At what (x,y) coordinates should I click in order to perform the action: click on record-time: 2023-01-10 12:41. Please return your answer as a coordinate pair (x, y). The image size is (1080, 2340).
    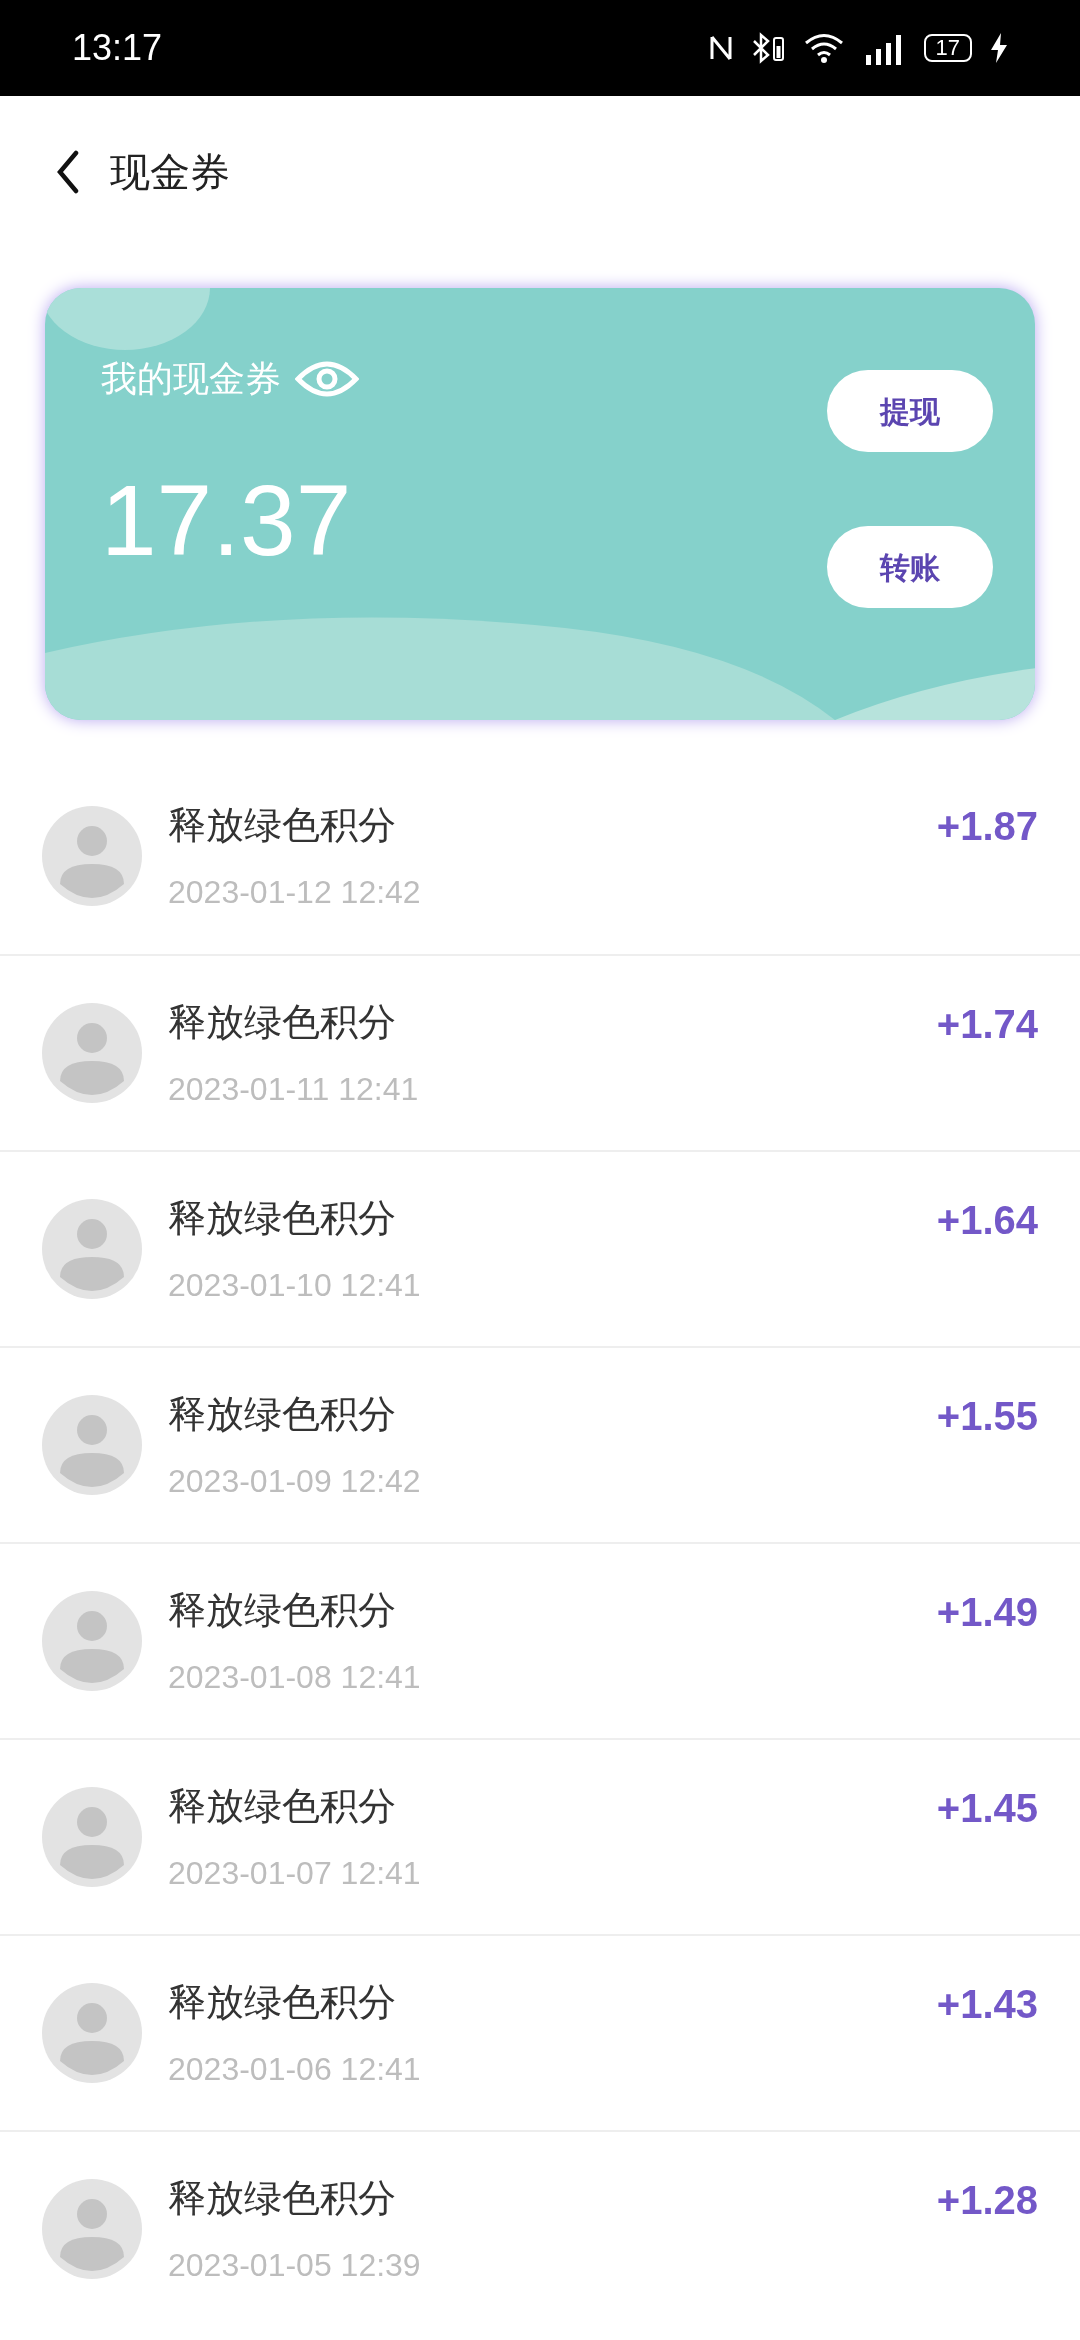
    Looking at the image, I should click on (295, 1285).